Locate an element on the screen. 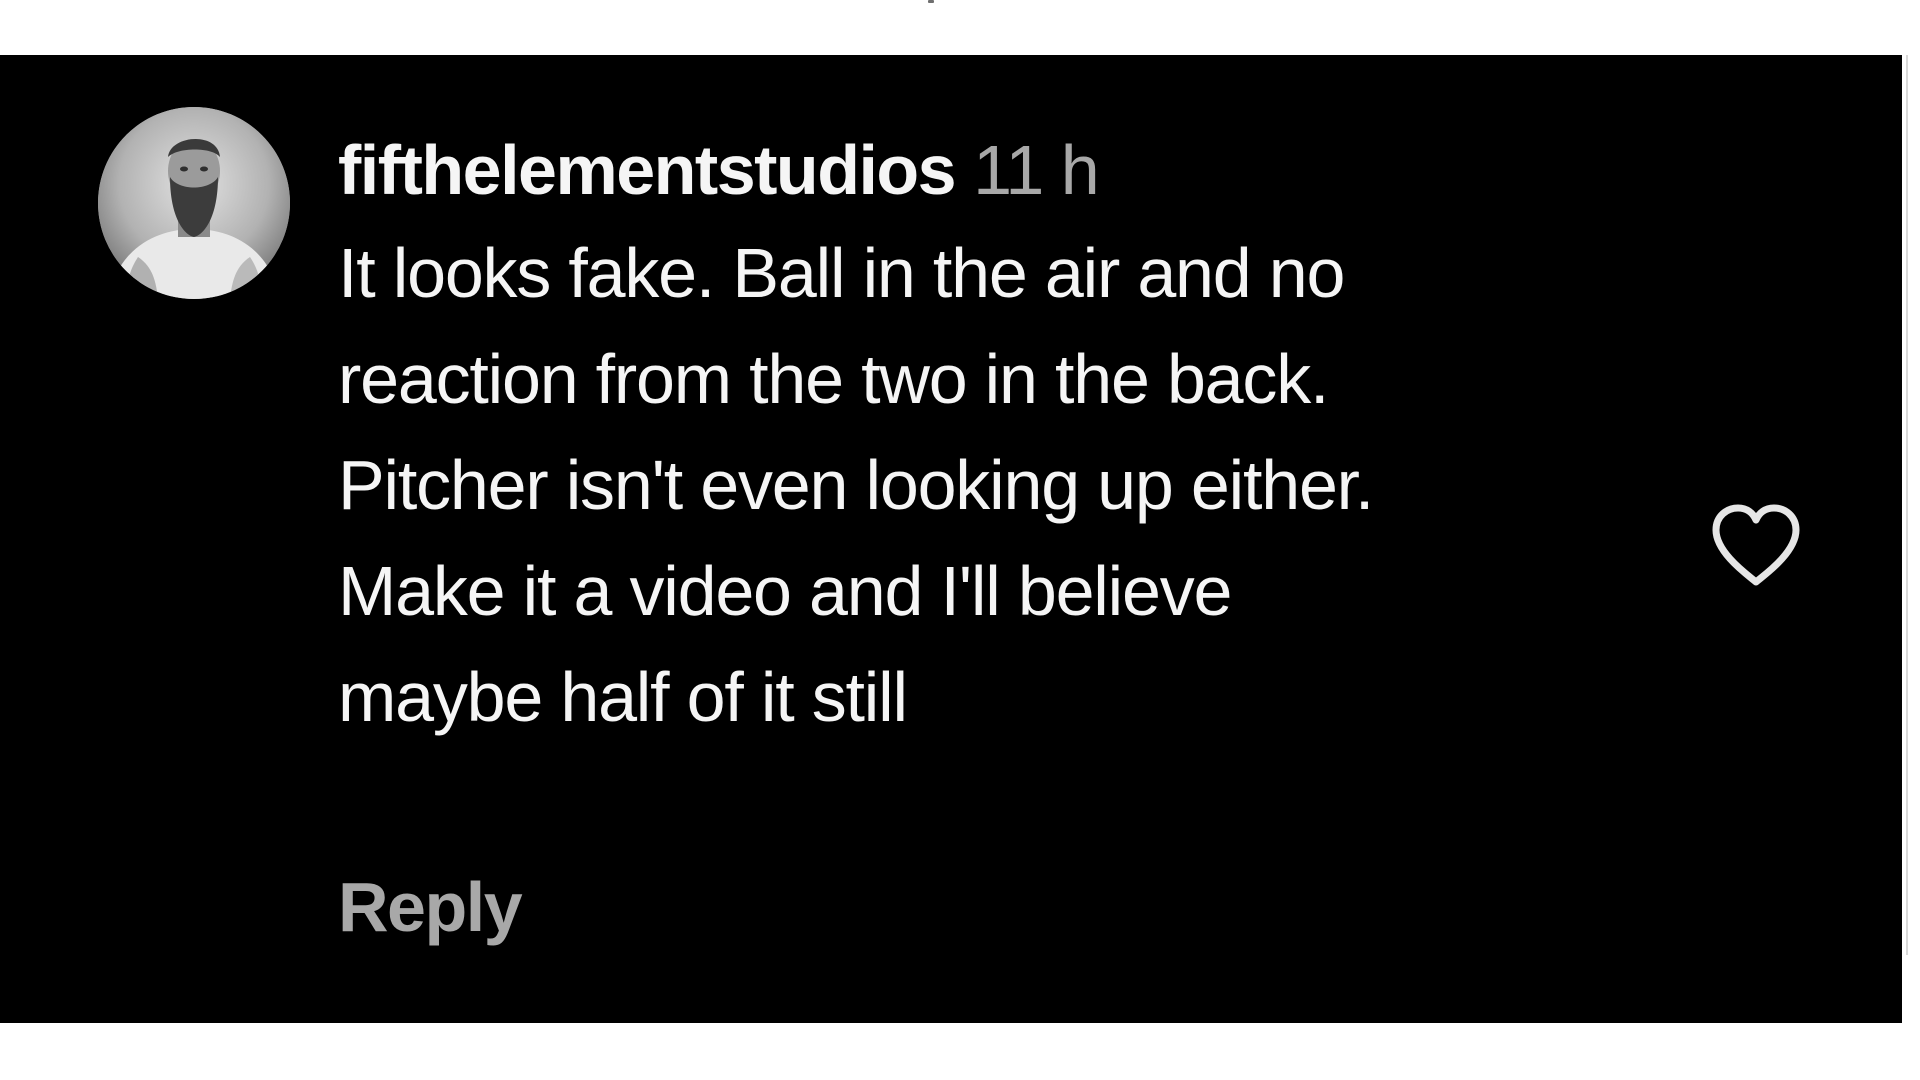 The width and height of the screenshot is (1920, 1080). scrollbar-track is located at coordinates (1911, 539).